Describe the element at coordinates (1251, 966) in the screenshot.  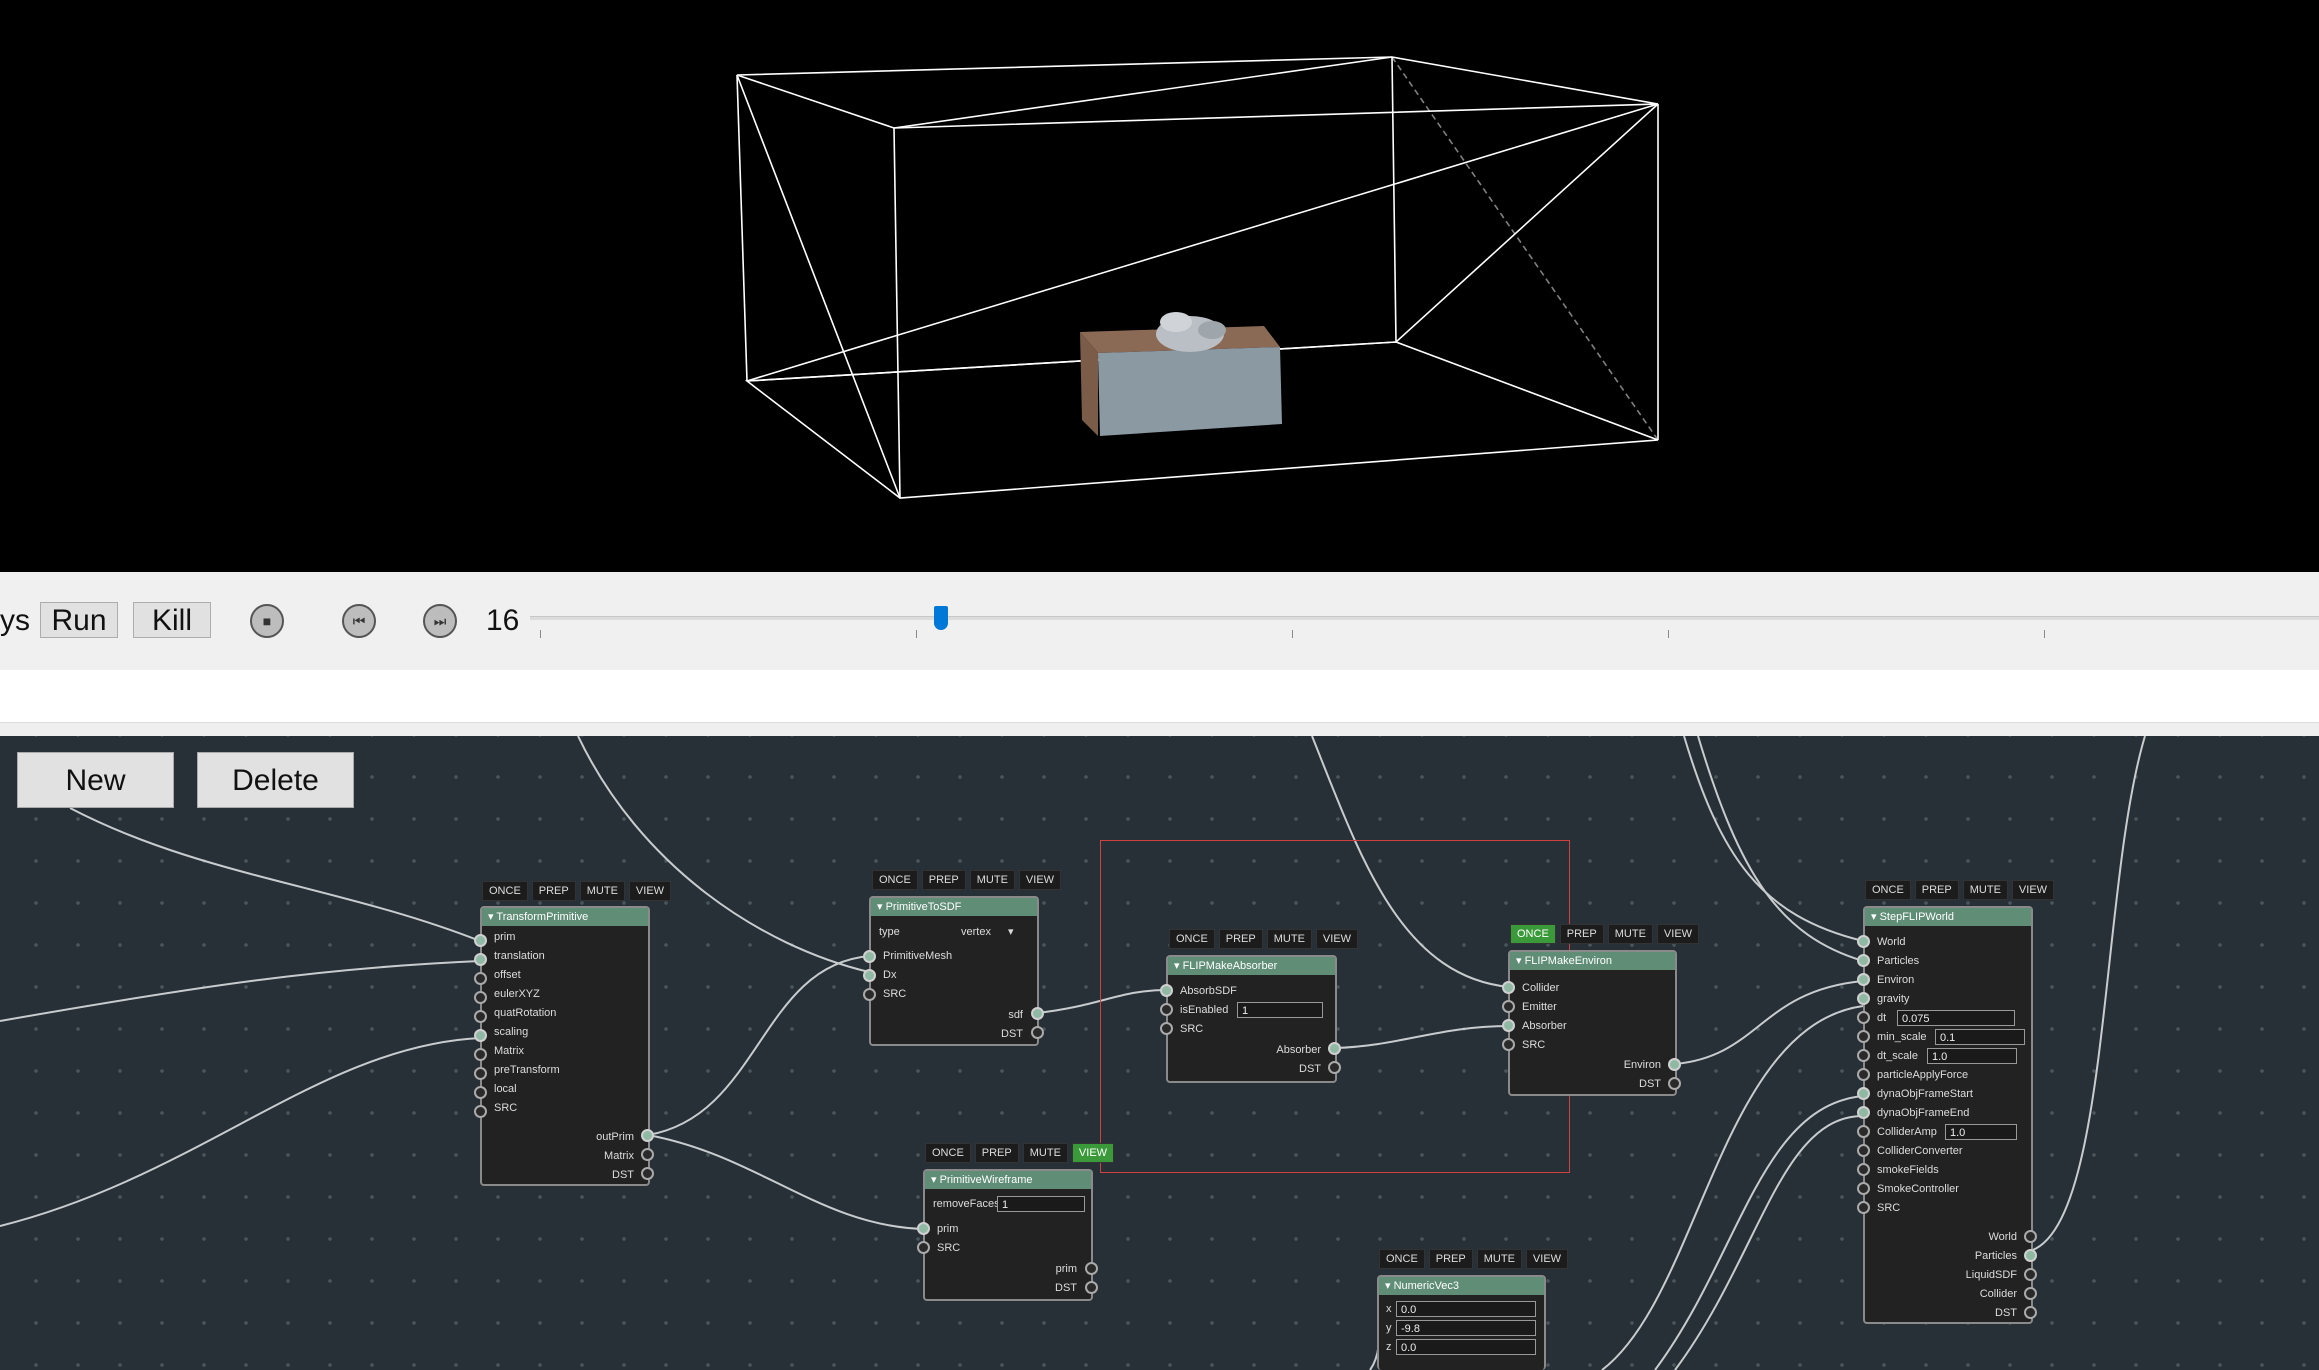
I see `node-title: ▾ FLIPMakeAbsorber` at that location.